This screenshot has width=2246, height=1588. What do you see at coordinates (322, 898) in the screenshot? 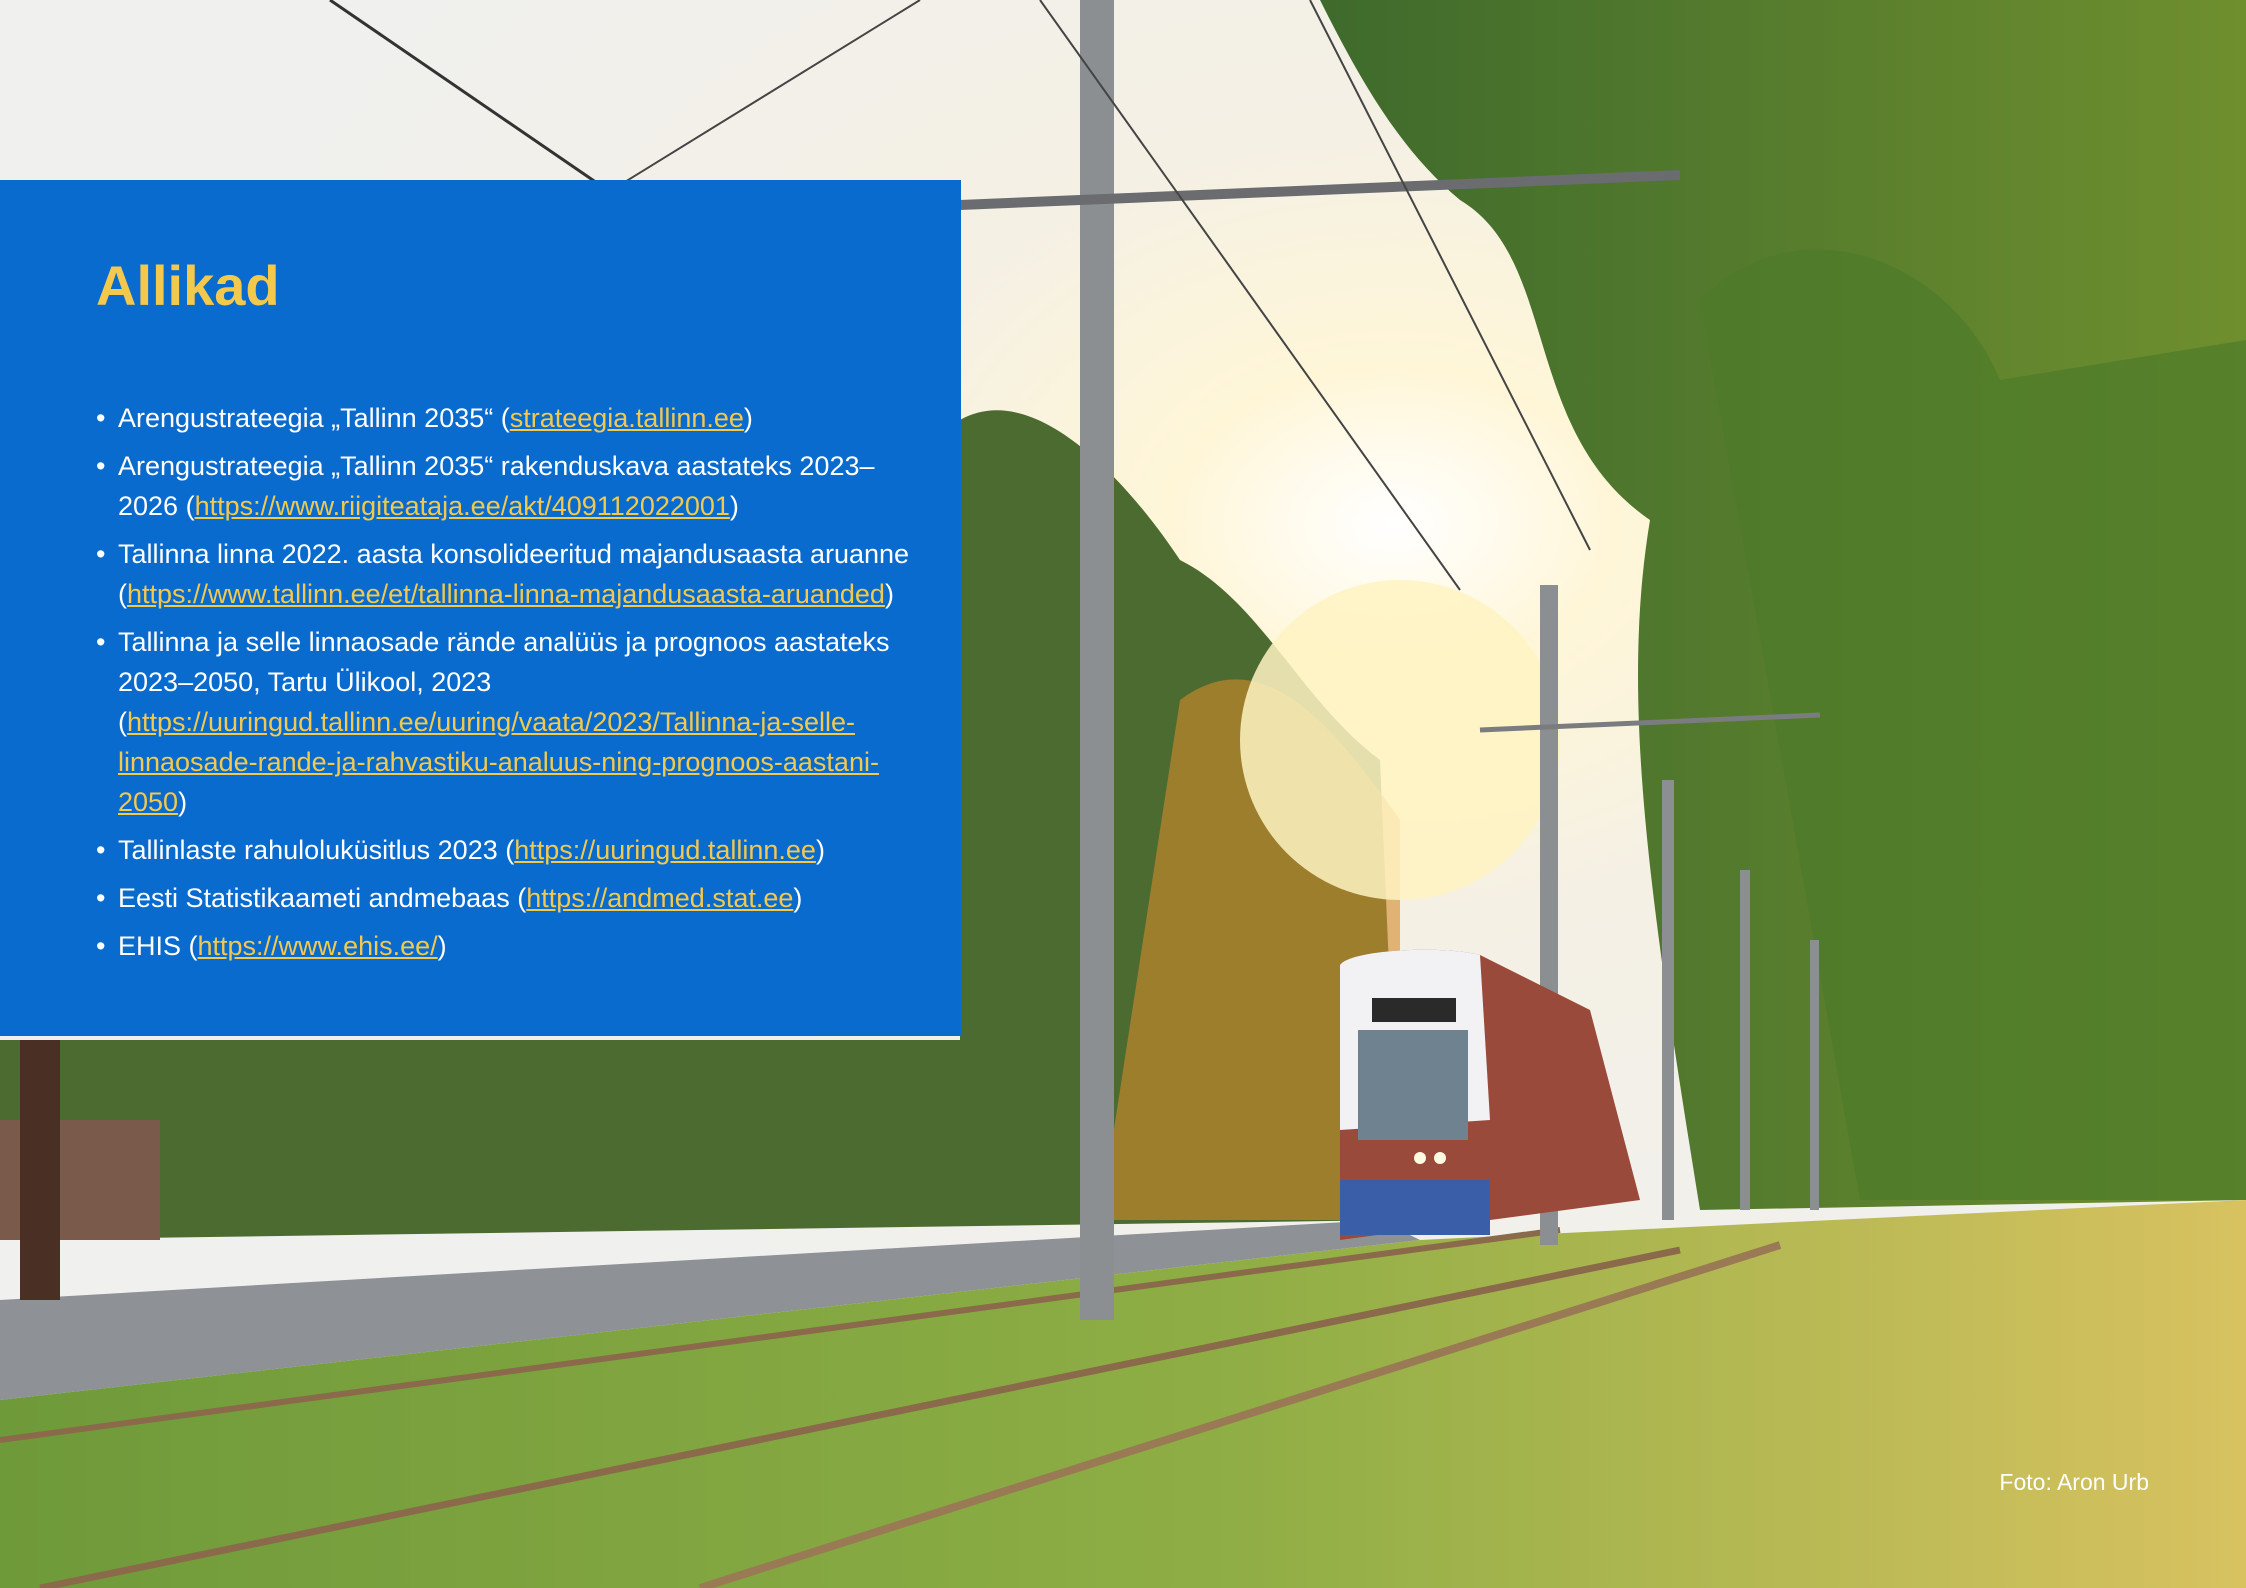
I see `item-text: Eesti Statistikaameti andmebaas (` at bounding box center [322, 898].